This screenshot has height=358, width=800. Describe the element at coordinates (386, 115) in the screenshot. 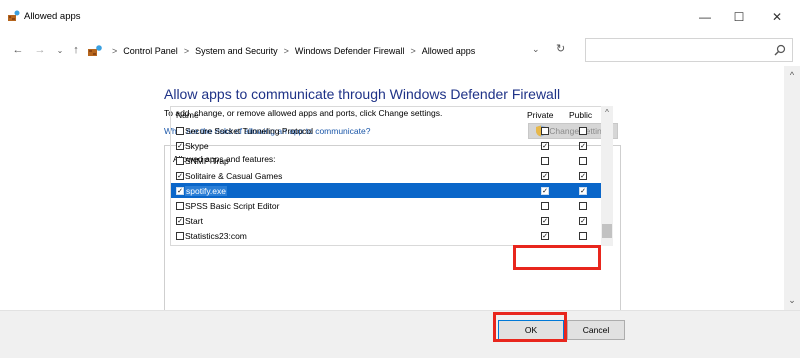

I see `list-header: Name Private Public` at that location.